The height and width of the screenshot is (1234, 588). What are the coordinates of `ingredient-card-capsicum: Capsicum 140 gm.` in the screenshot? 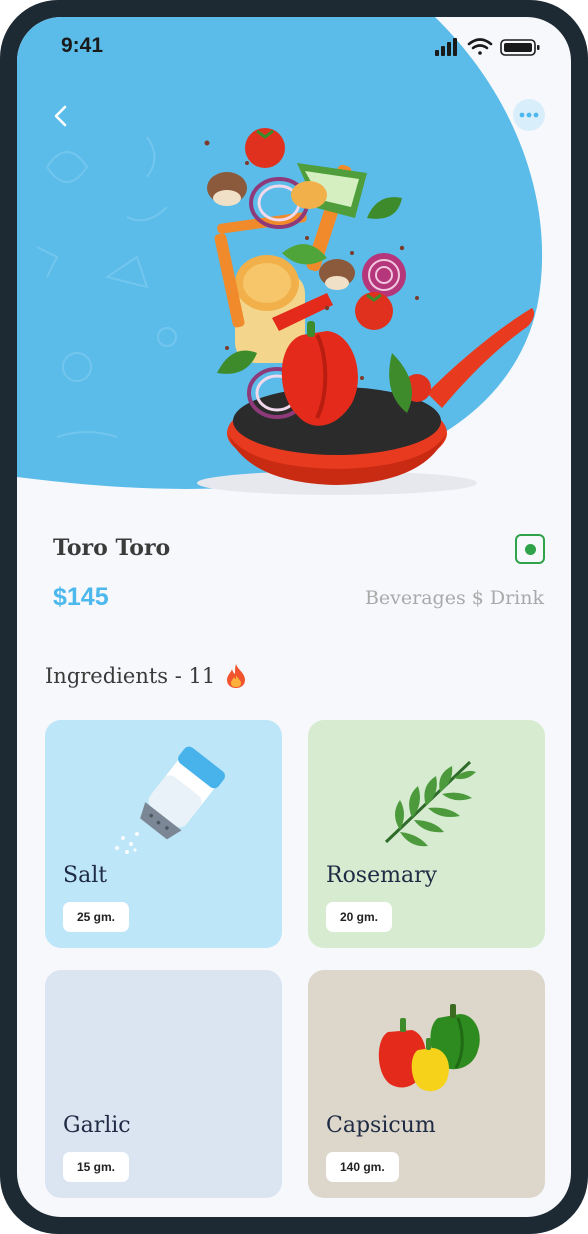 It's located at (426, 1084).